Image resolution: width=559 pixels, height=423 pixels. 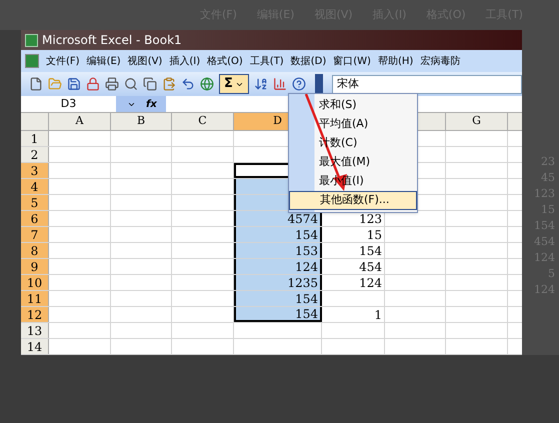 What do you see at coordinates (278, 218) in the screenshot?
I see `table-cell: 4574` at bounding box center [278, 218].